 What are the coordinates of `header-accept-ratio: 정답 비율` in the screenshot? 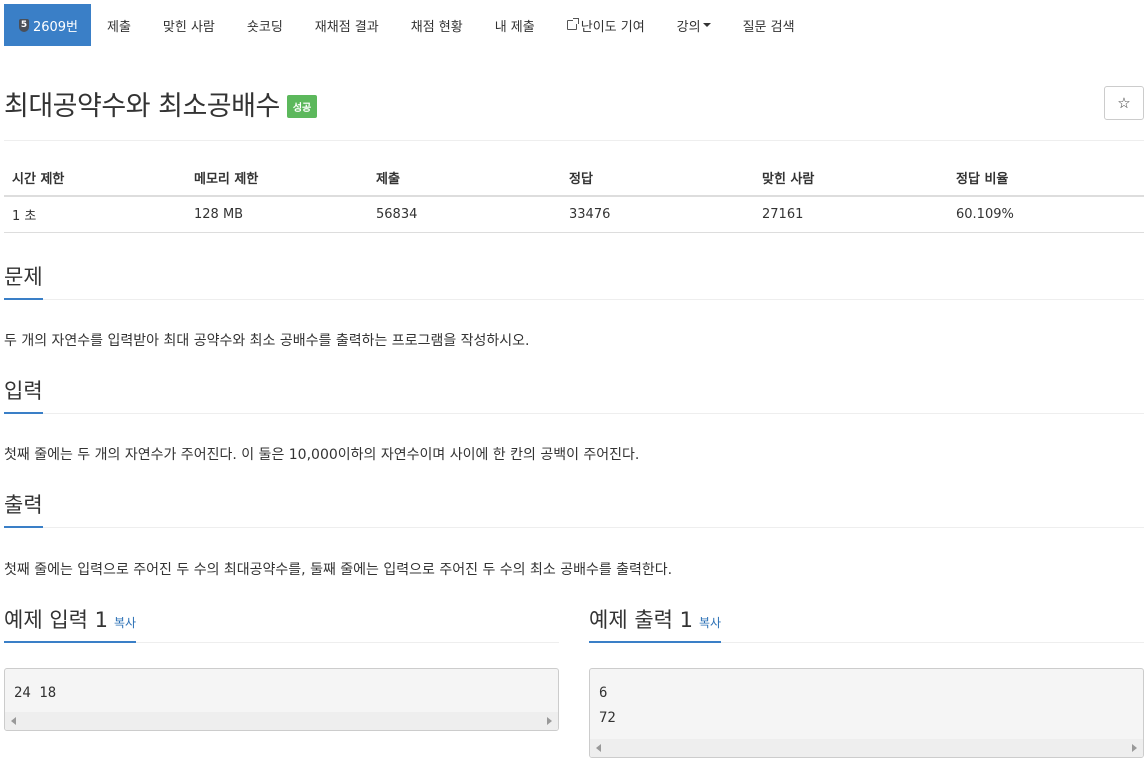 It's located at (1046, 178).